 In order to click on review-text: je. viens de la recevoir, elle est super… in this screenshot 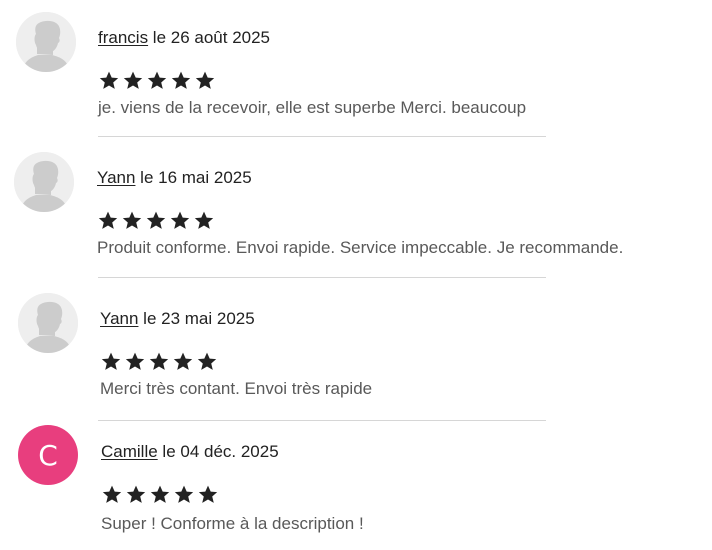, I will do `click(312, 107)`.